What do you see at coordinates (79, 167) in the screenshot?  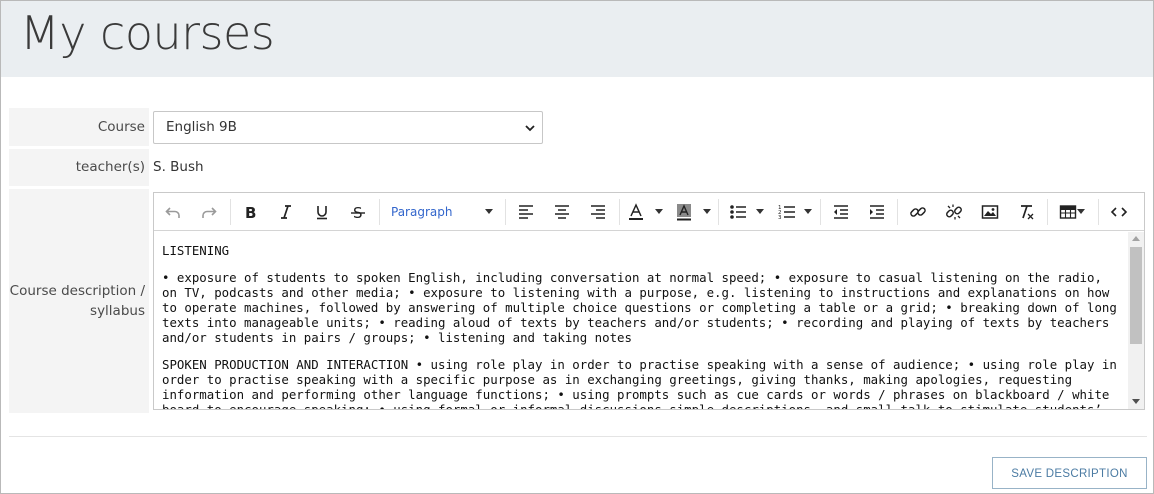 I see `teacher-label: teacher(s)` at bounding box center [79, 167].